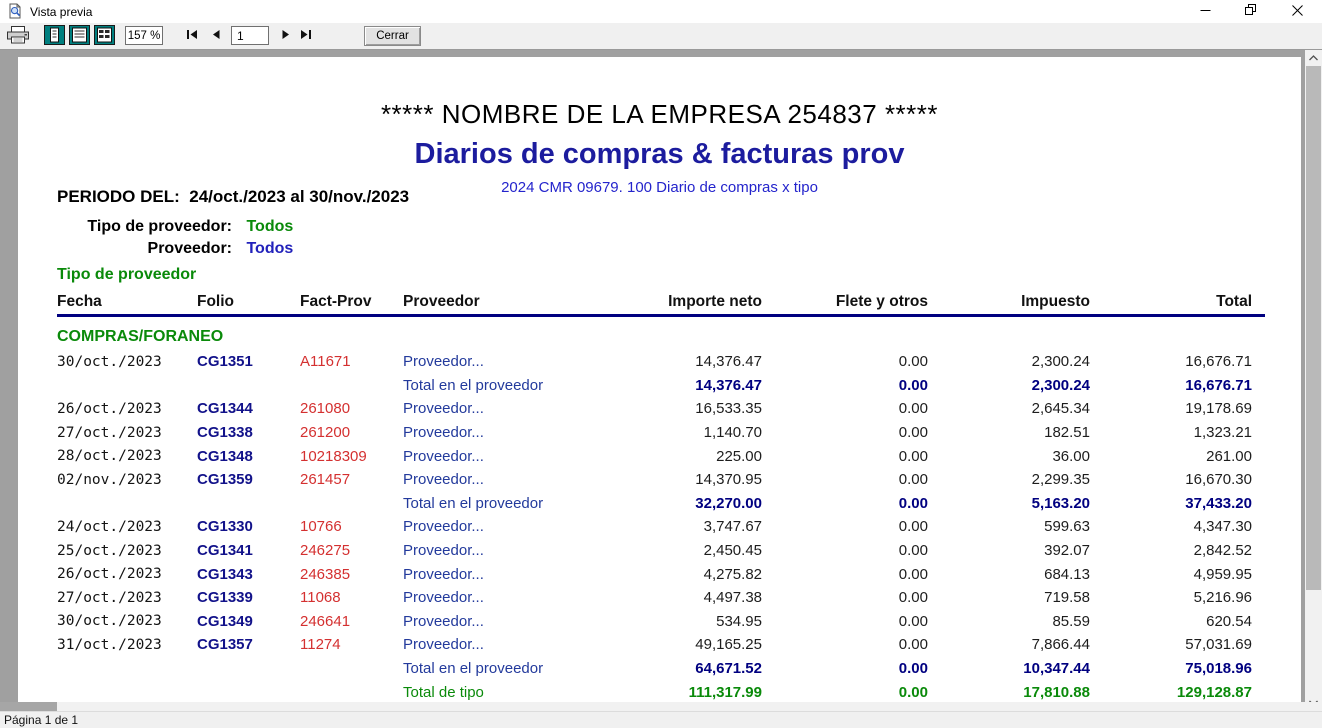 This screenshot has height=728, width=1322. What do you see at coordinates (1067, 598) in the screenshot?
I see `cell-imp: 719.58` at bounding box center [1067, 598].